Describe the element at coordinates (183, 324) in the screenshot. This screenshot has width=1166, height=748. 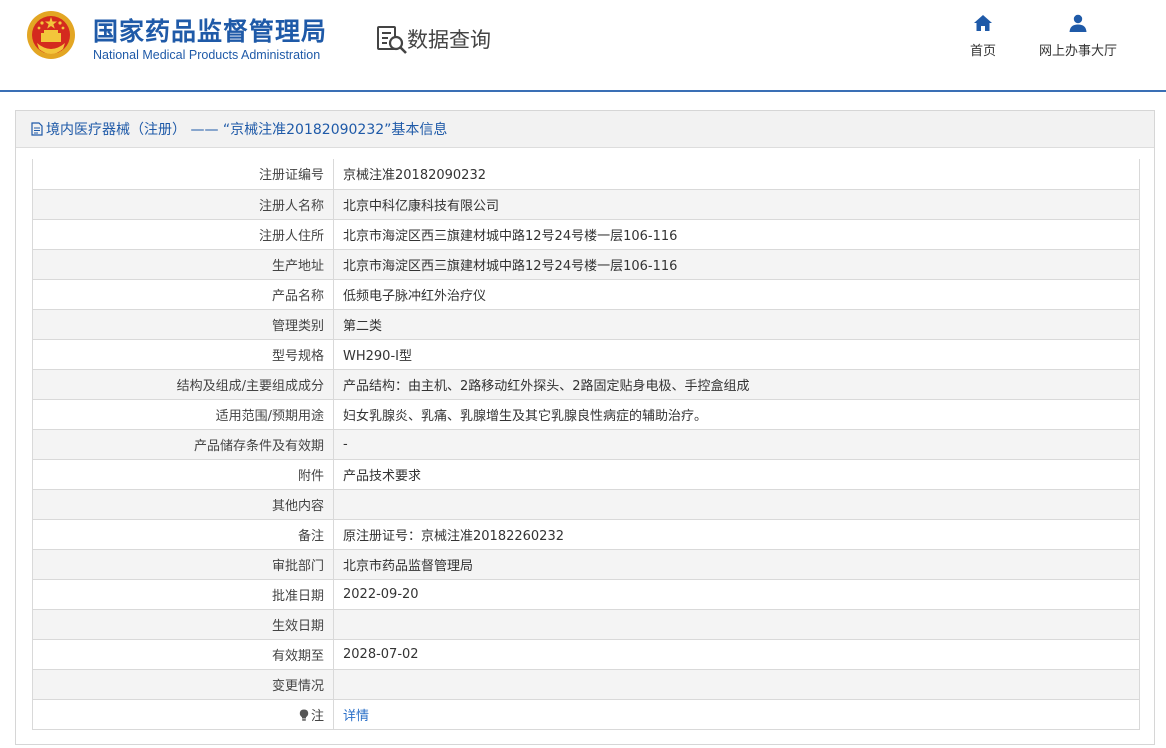
I see `field-label: 管理类别` at that location.